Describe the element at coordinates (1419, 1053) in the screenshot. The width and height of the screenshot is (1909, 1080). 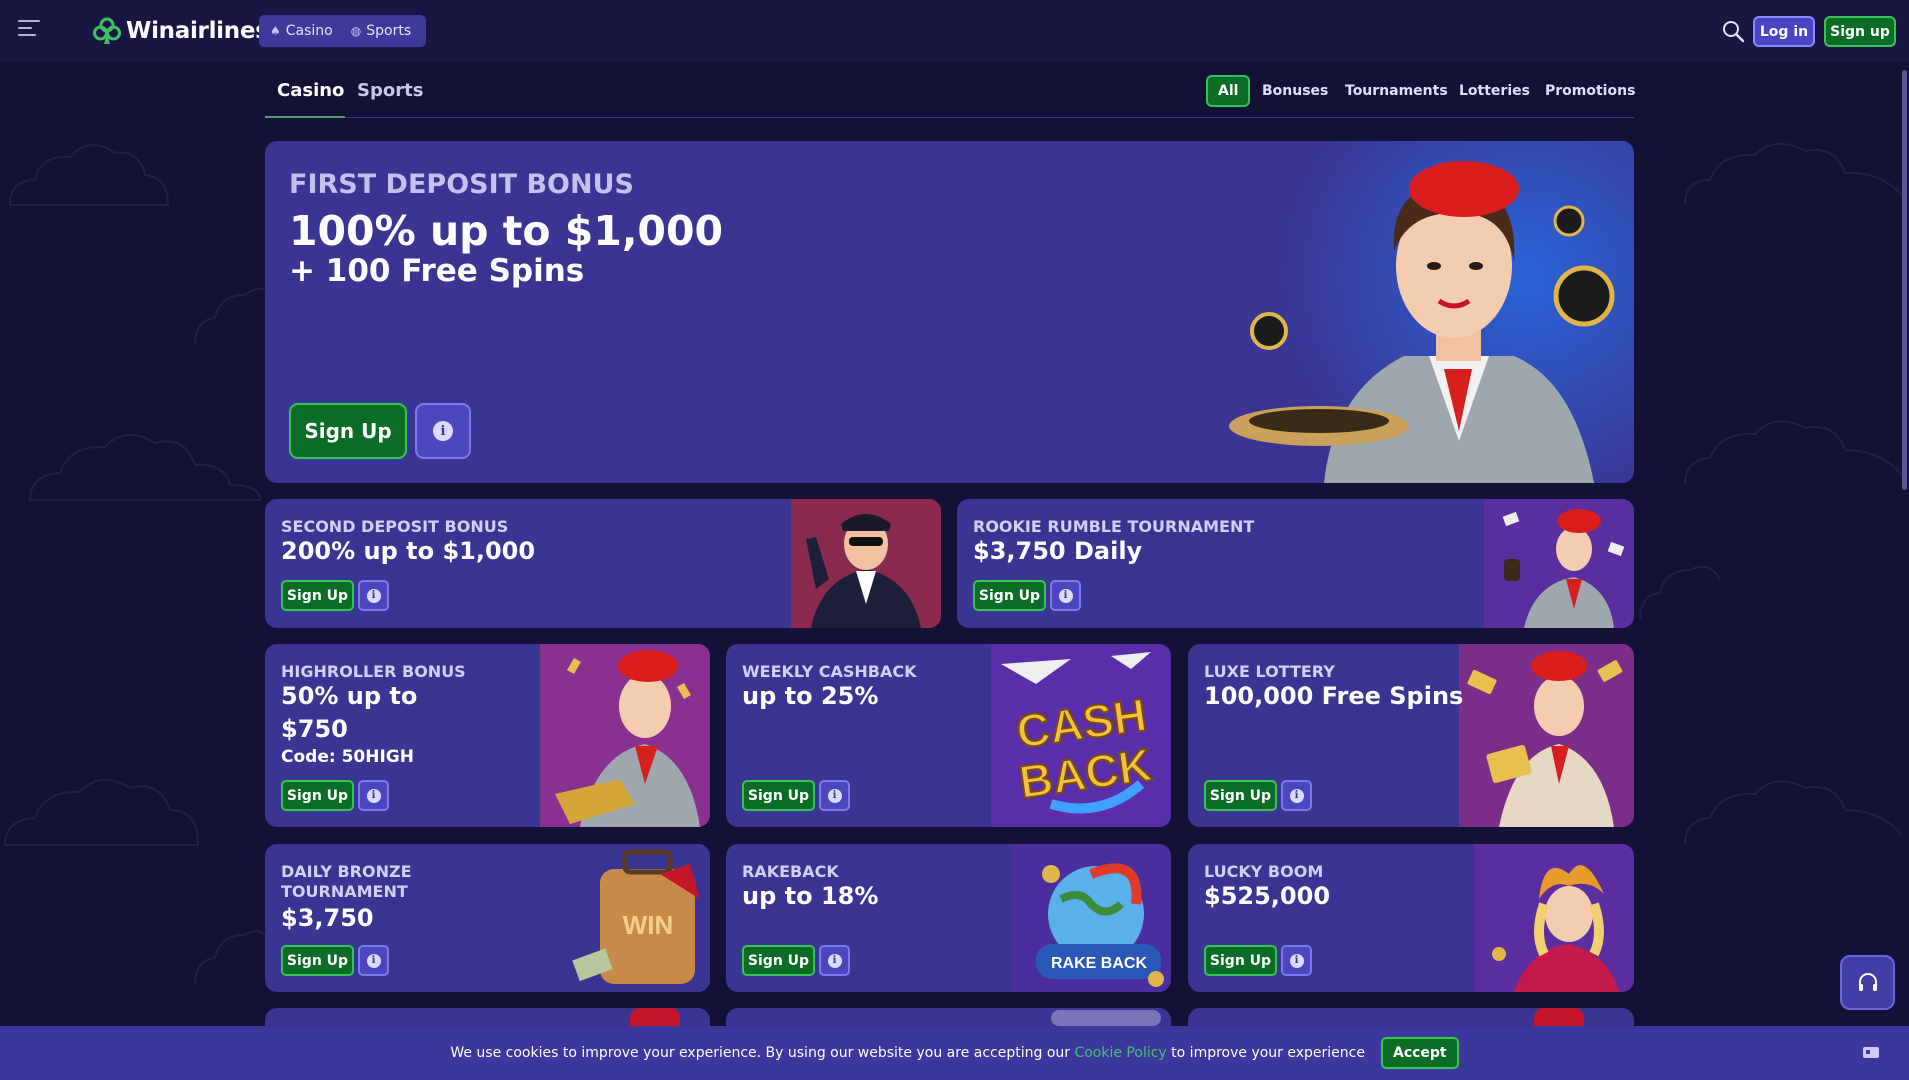
I see `cookie-accept-button: Accept` at that location.